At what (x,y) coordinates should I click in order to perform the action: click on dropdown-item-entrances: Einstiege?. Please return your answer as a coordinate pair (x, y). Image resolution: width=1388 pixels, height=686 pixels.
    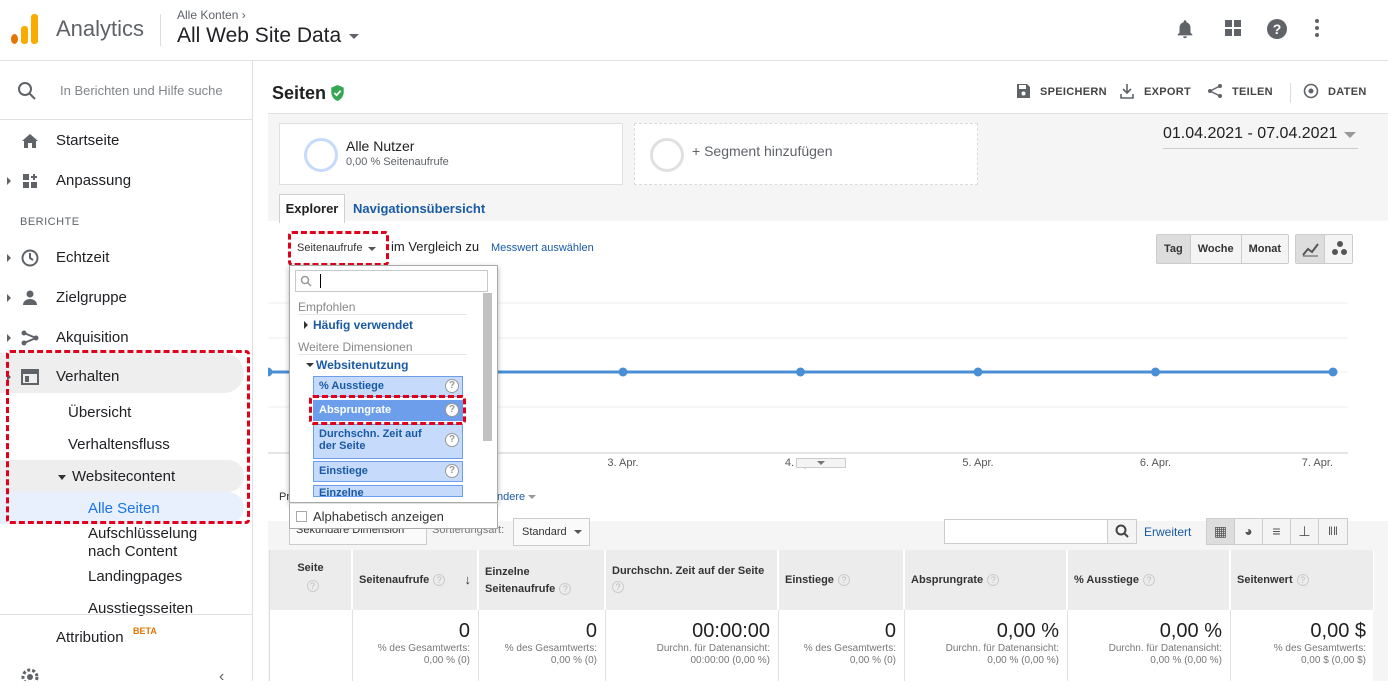
    Looking at the image, I should click on (388, 471).